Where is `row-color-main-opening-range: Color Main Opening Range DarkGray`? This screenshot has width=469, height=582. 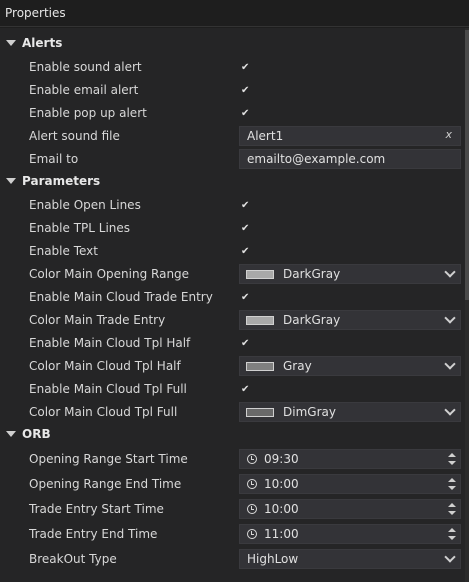
row-color-main-opening-range: Color Main Opening Range DarkGray is located at coordinates (232, 274).